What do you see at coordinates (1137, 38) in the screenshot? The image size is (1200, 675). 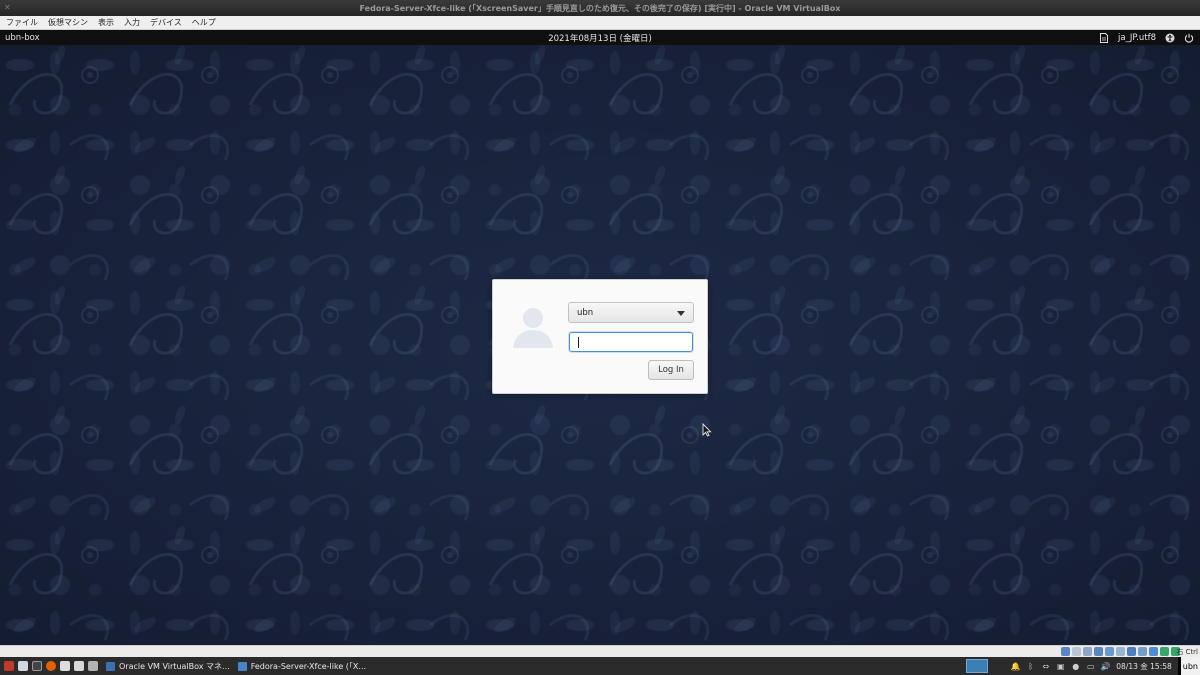 I see `locale-indicator: ja_JP.utf8` at bounding box center [1137, 38].